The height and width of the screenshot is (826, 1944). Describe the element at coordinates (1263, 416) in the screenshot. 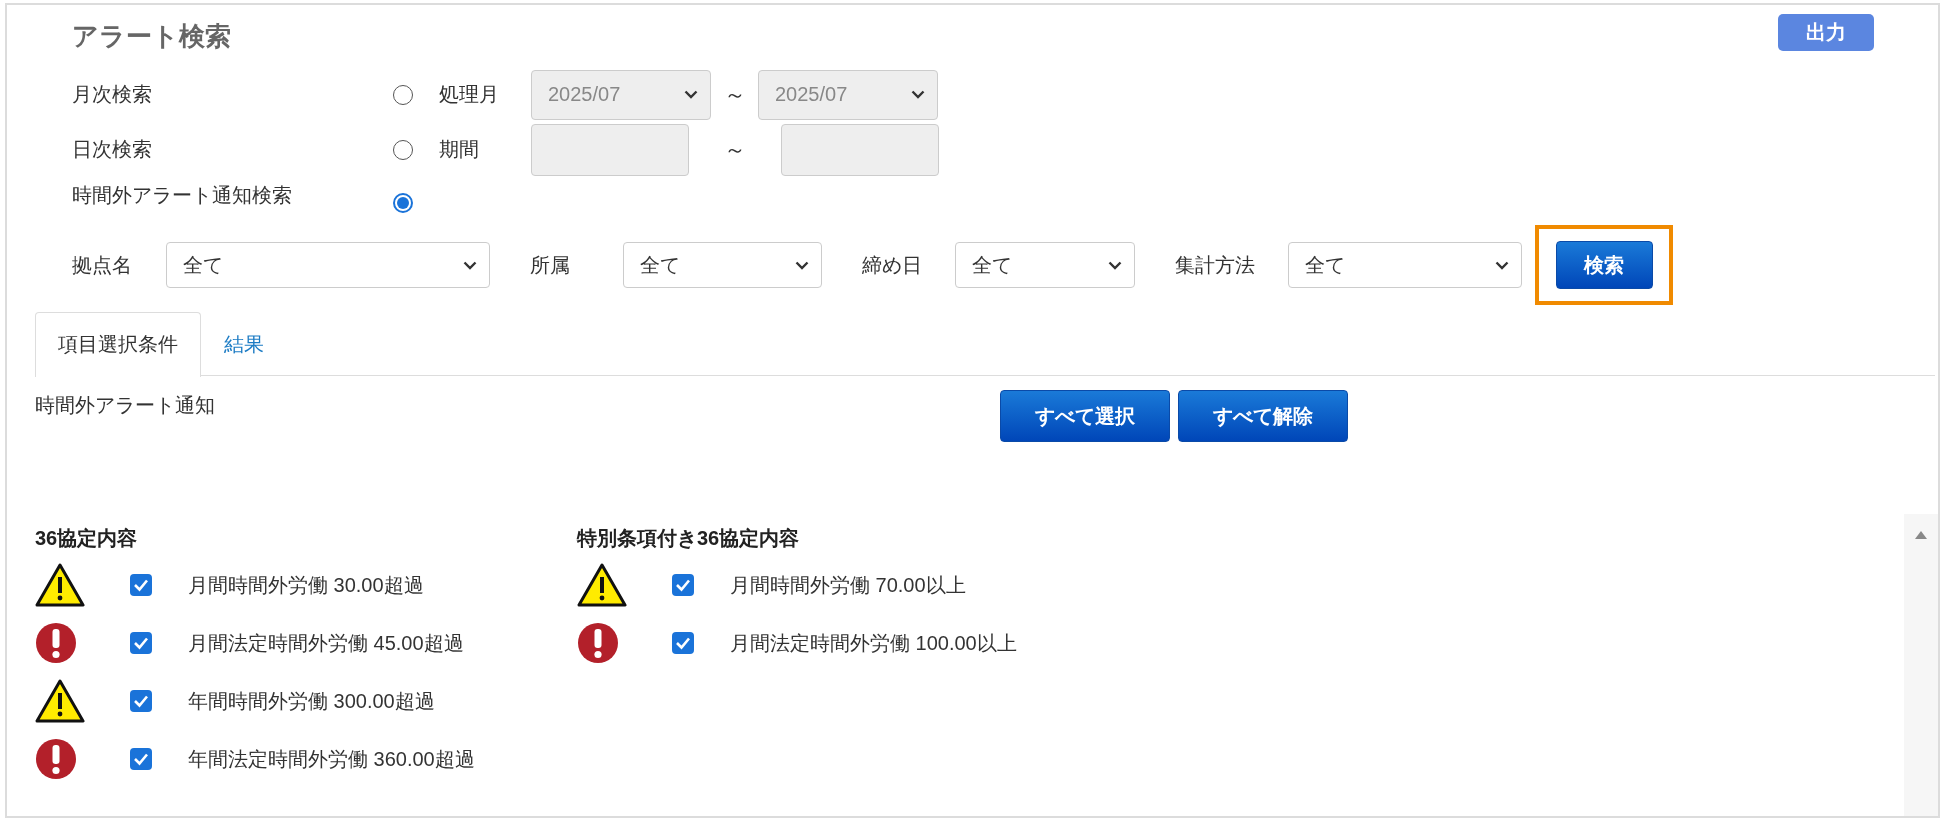

I see `clear-all-button: すべて解除` at that location.